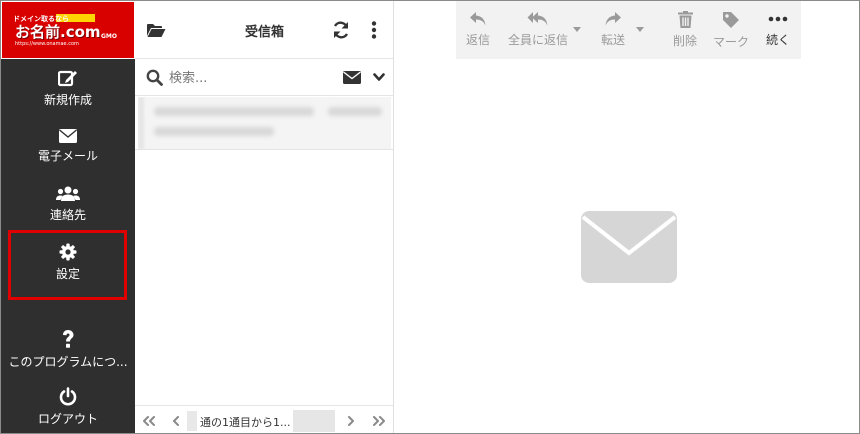 Image resolution: width=860 pixels, height=434 pixels. I want to click on question-icon, so click(68, 339).